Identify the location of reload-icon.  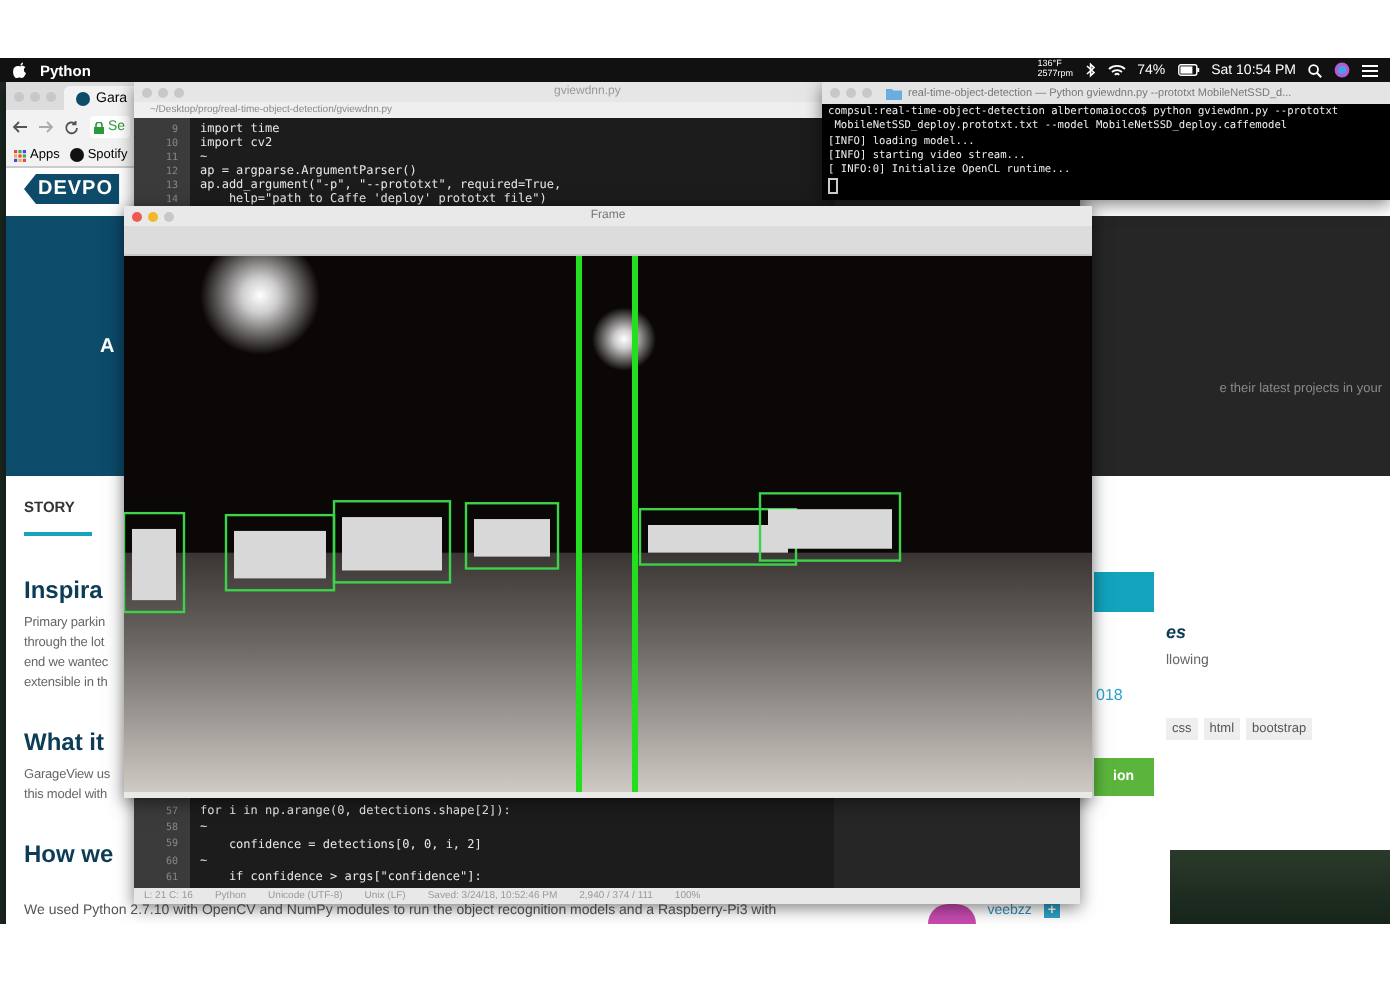
(72, 127).